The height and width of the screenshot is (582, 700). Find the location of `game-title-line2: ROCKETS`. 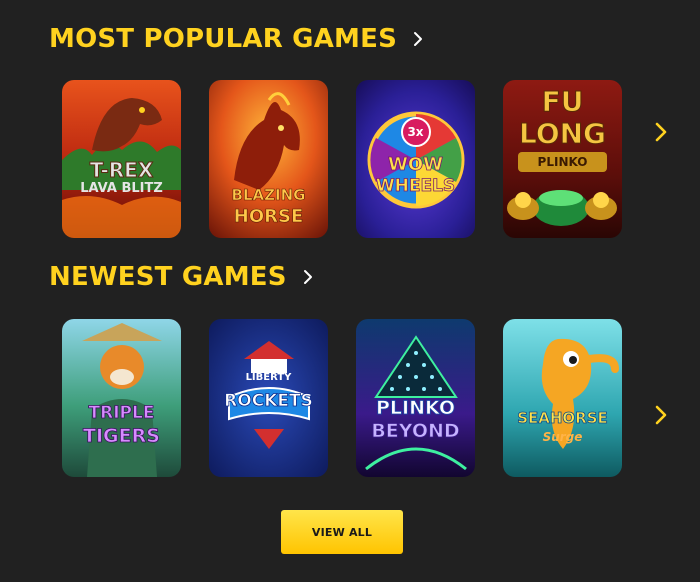

game-title-line2: ROCKETS is located at coordinates (268, 401).